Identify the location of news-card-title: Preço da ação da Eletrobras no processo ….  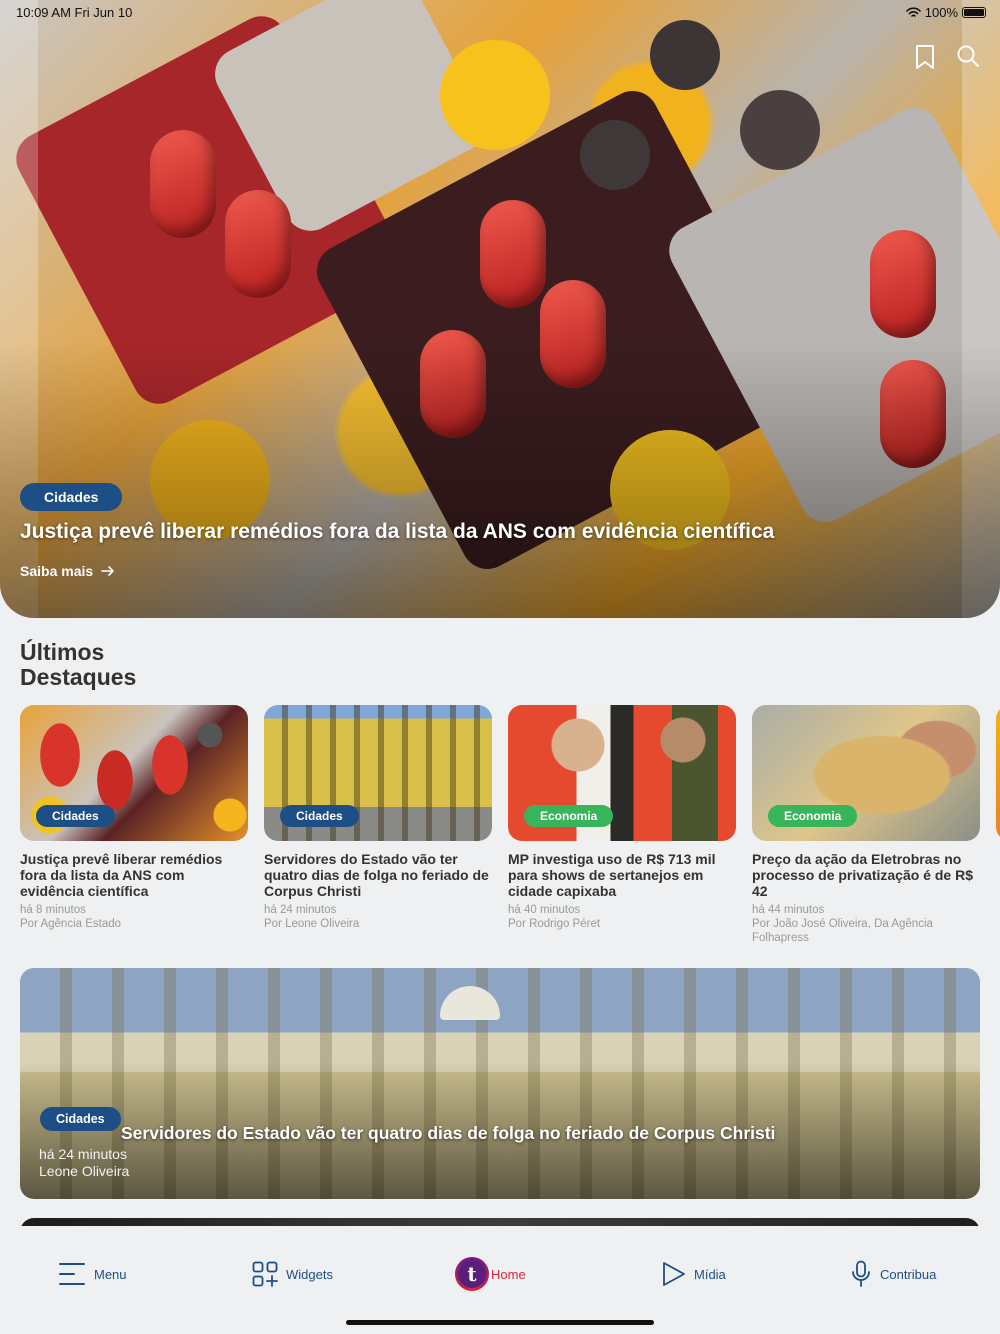
(866, 875).